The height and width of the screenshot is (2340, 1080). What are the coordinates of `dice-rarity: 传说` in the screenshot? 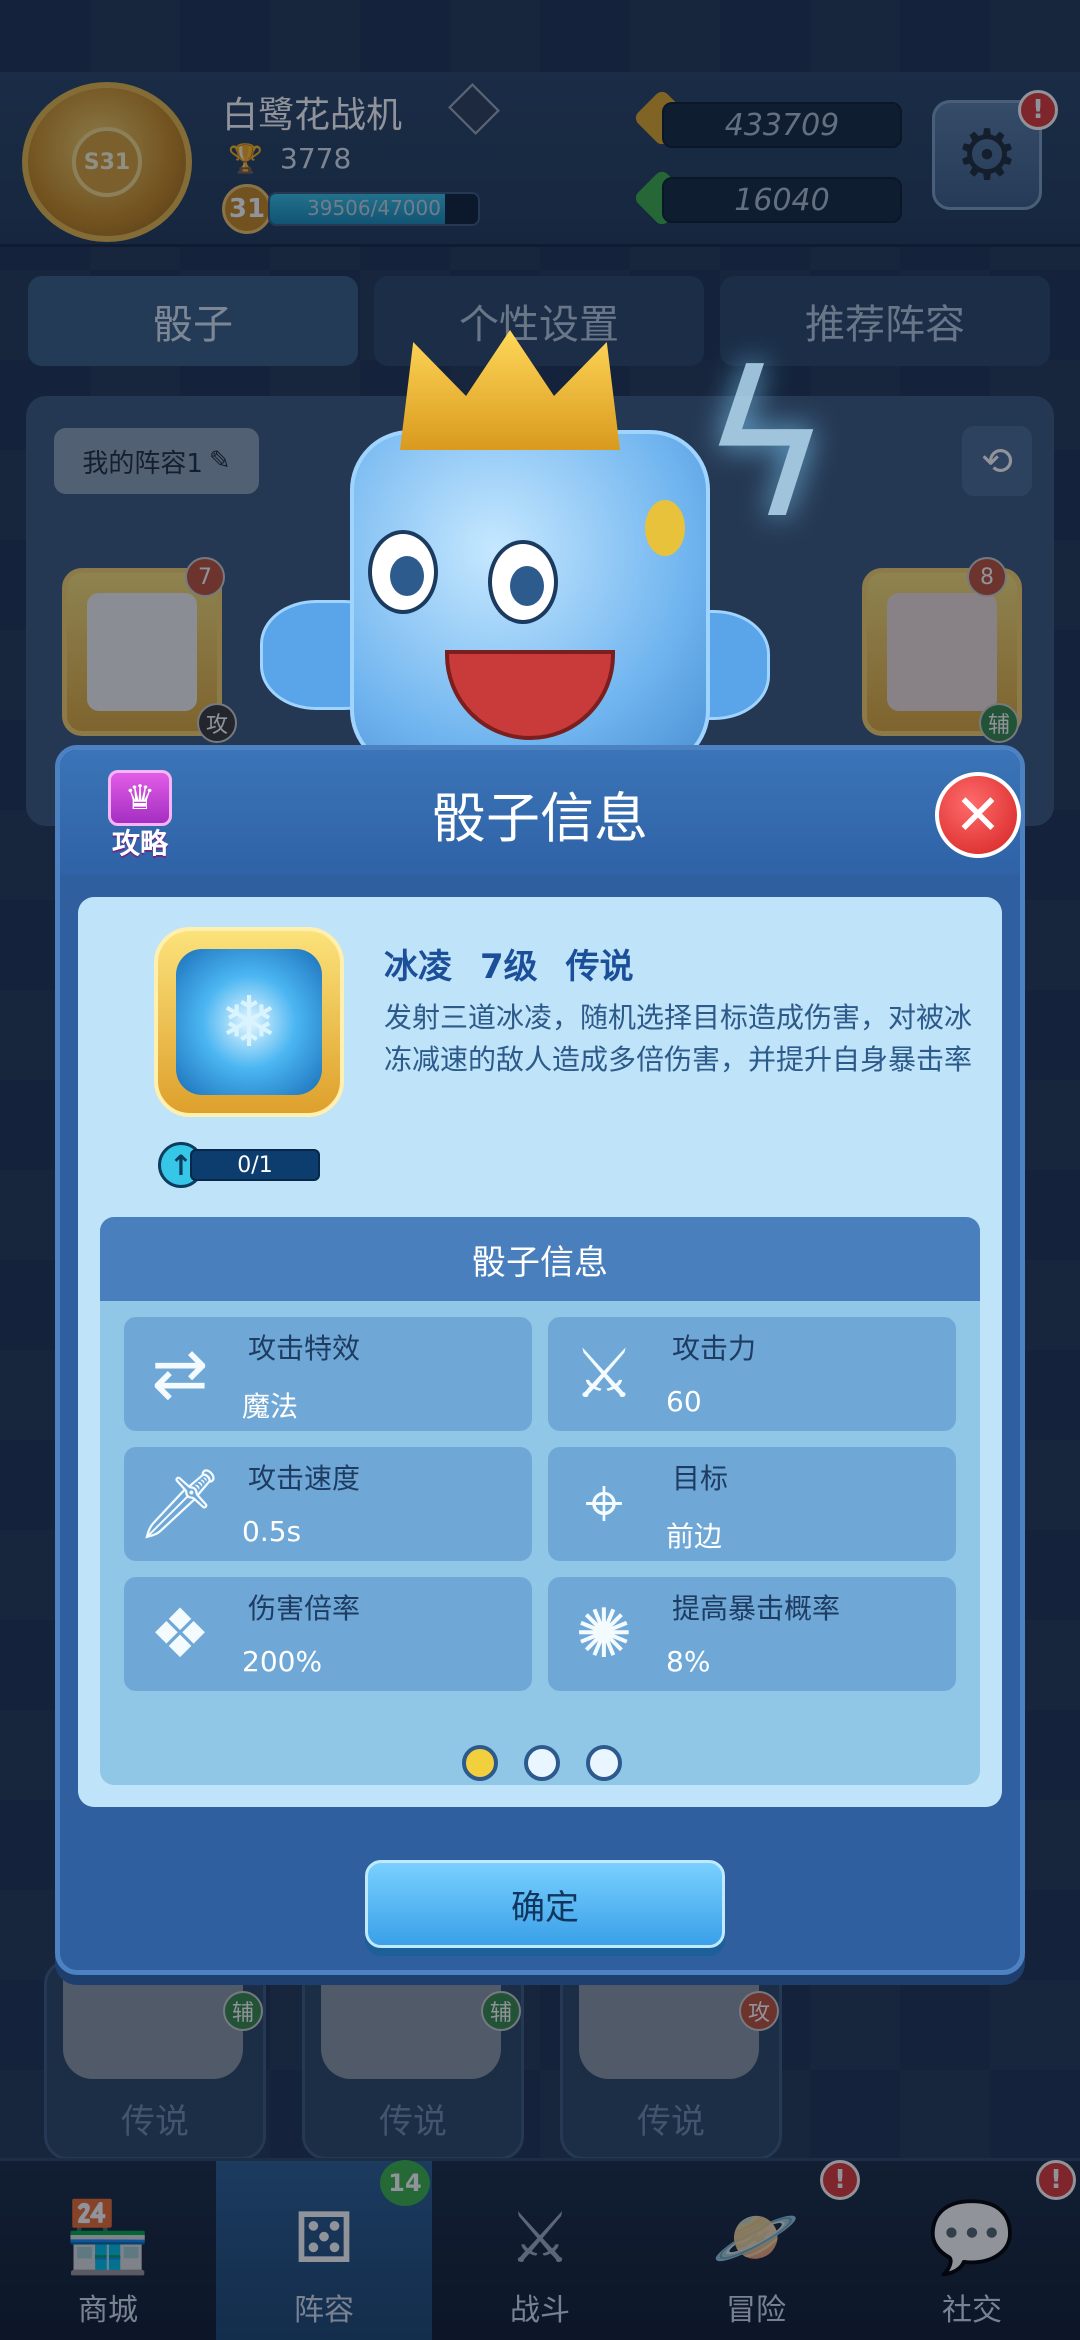 It's located at (599, 967).